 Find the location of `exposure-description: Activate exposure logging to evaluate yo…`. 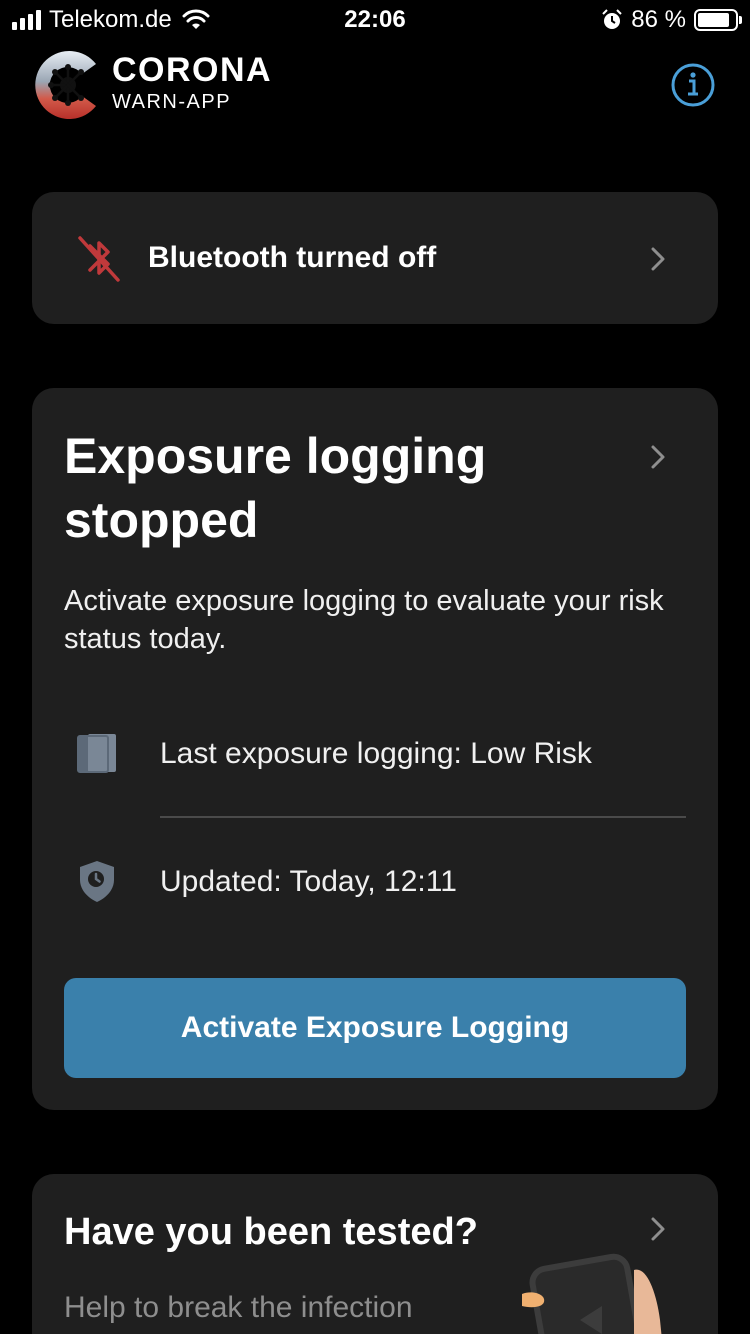

exposure-description: Activate exposure logging to evaluate yo… is located at coordinates (364, 620).